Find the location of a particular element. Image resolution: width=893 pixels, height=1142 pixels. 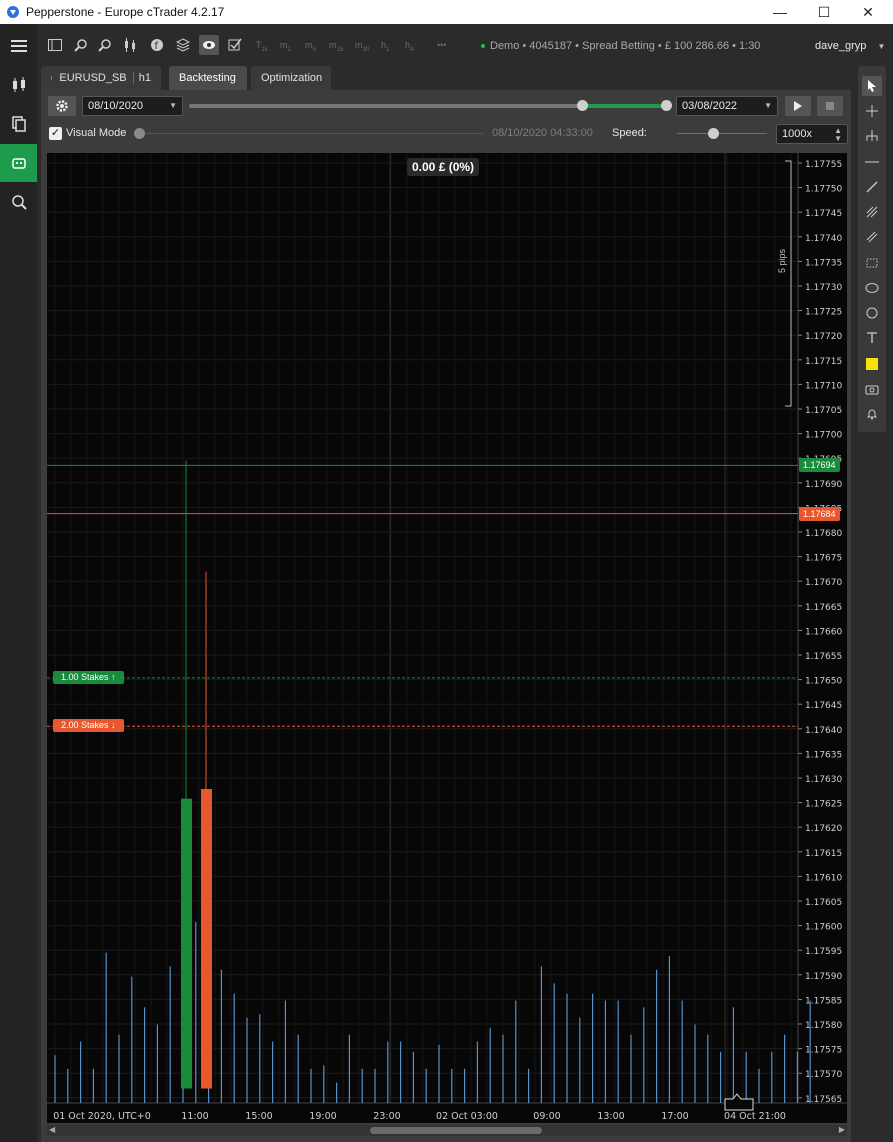

chevron-down-icon: ▼ is located at coordinates (881, 46).